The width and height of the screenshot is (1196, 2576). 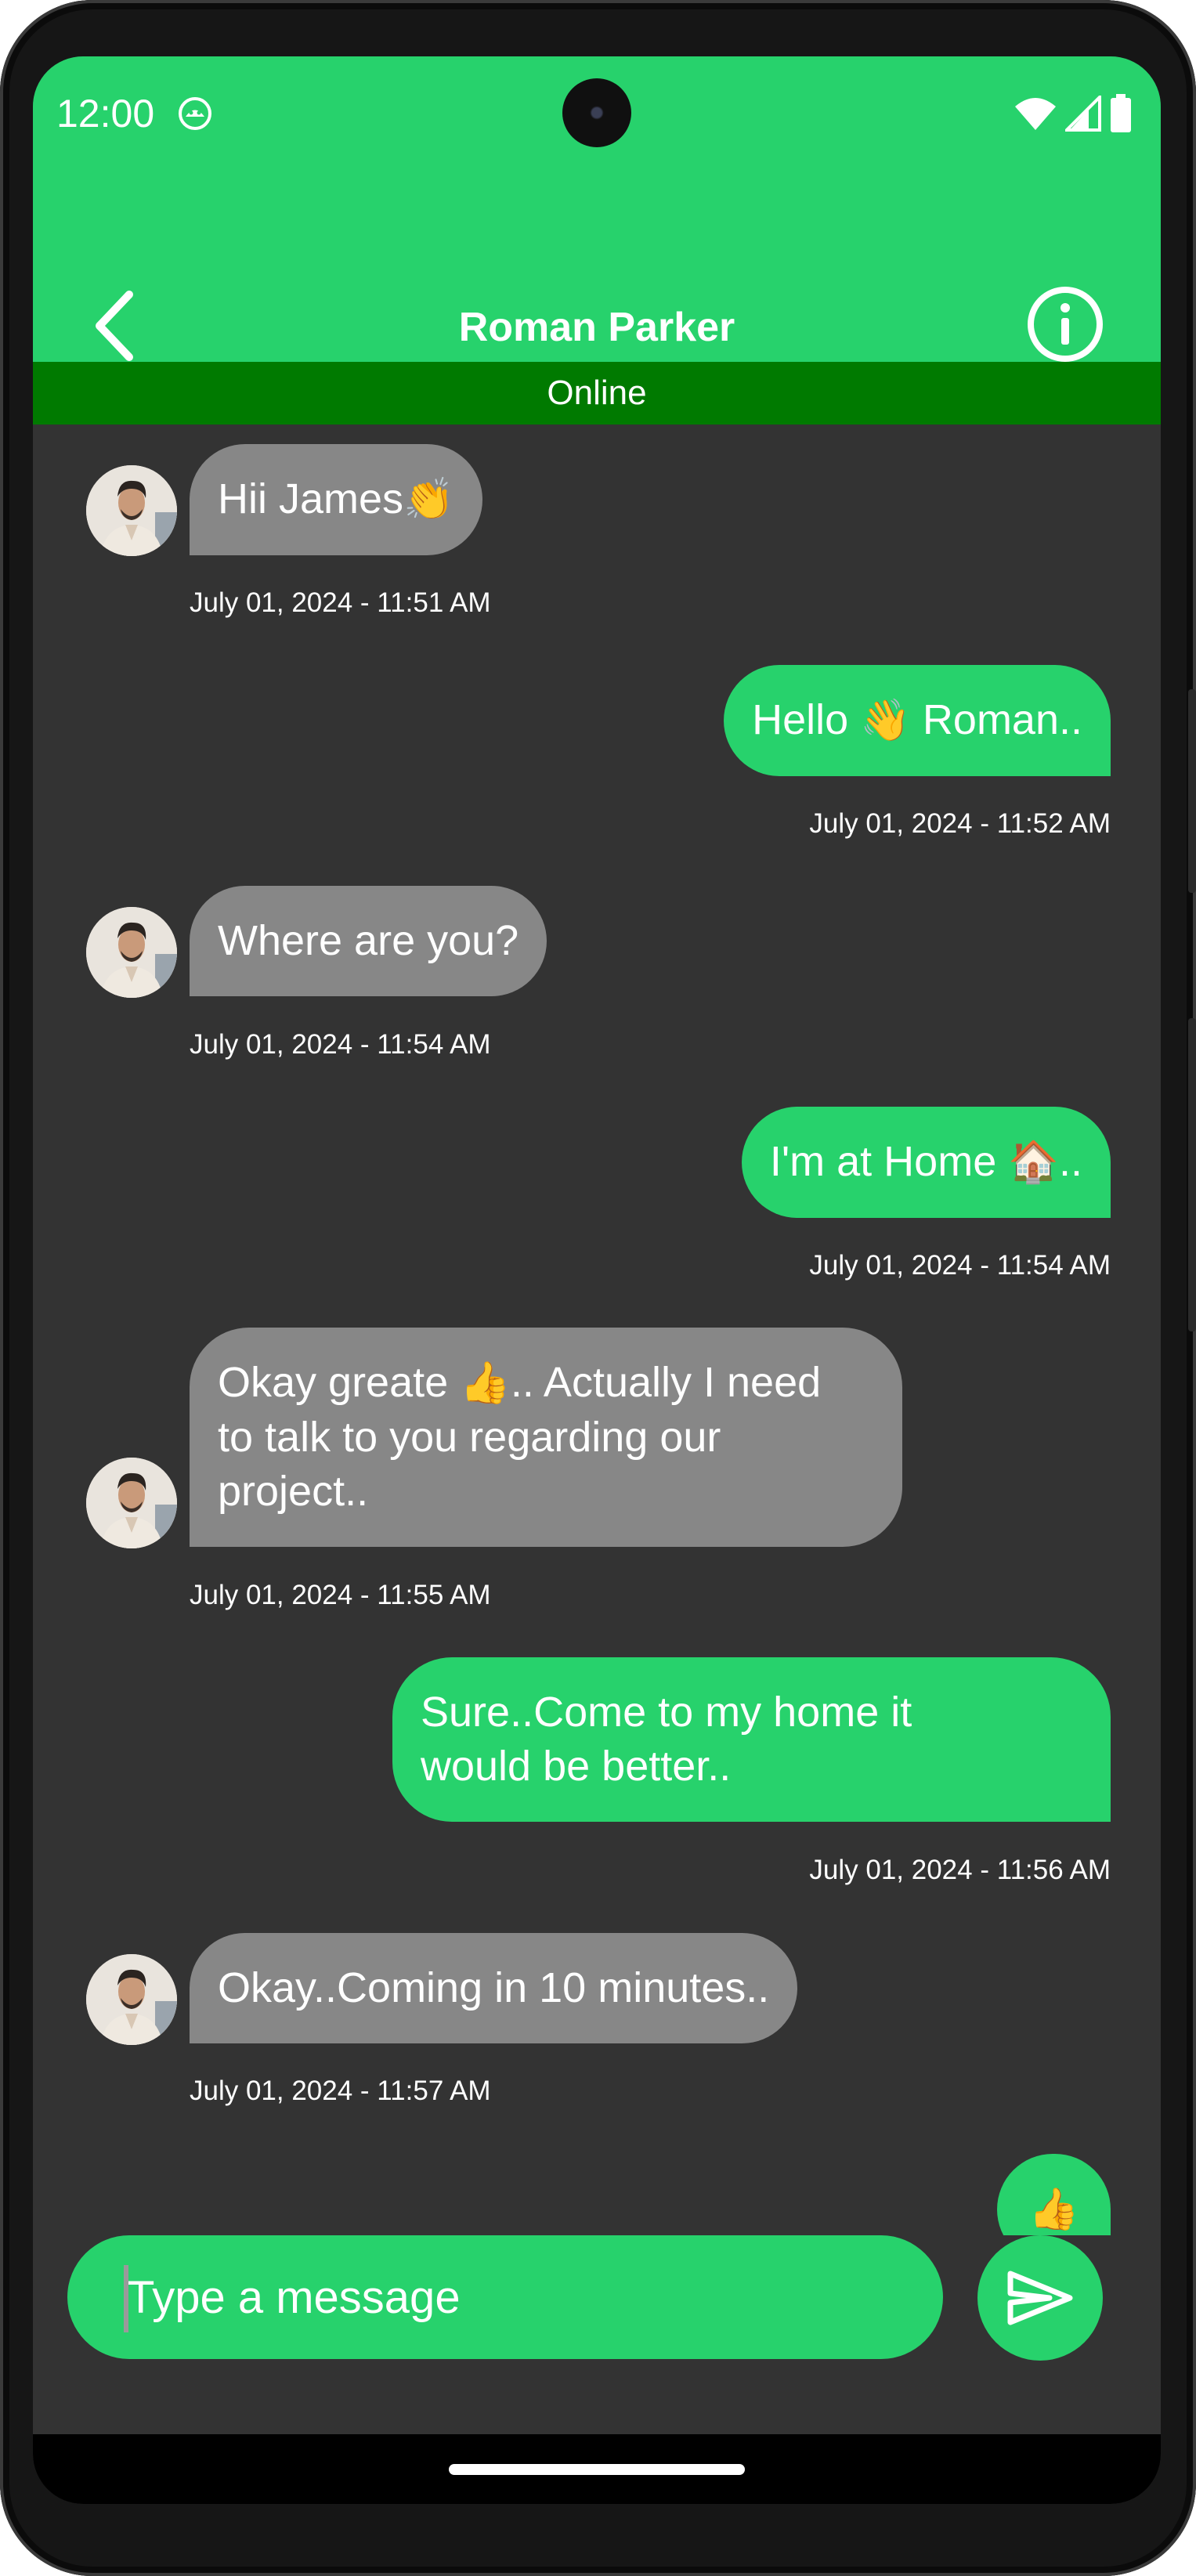 I want to click on status-icons, so click(x=1073, y=113).